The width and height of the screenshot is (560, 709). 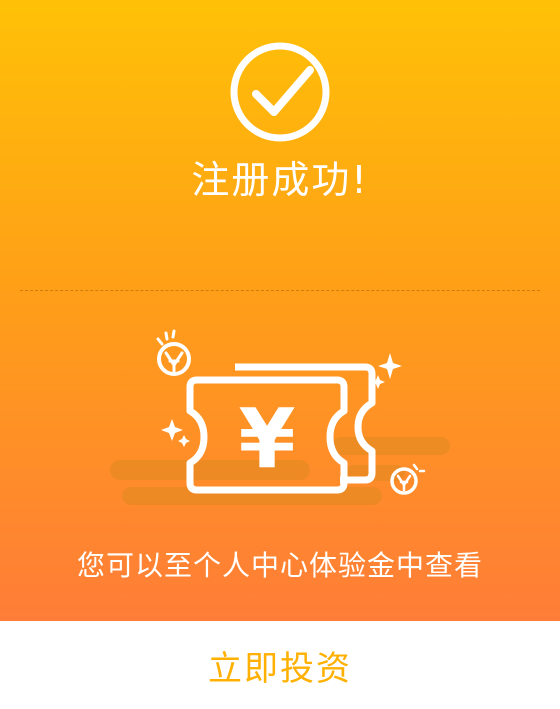 I want to click on coin-icon, so click(x=173, y=352).